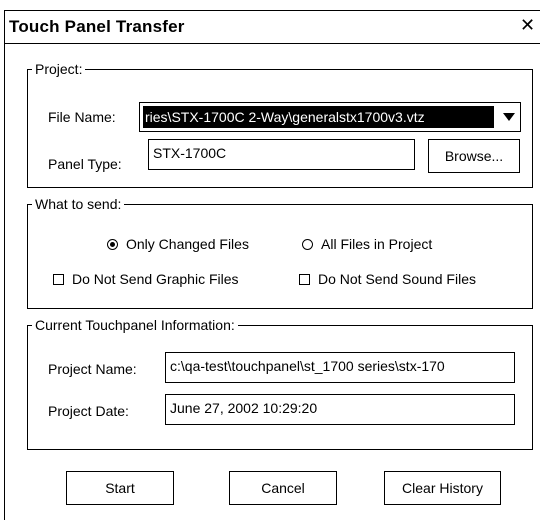 The height and width of the screenshot is (520, 540). Describe the element at coordinates (155, 279) in the screenshot. I see `no-graphic-files-label: Do Not Send Graphic Files` at that location.